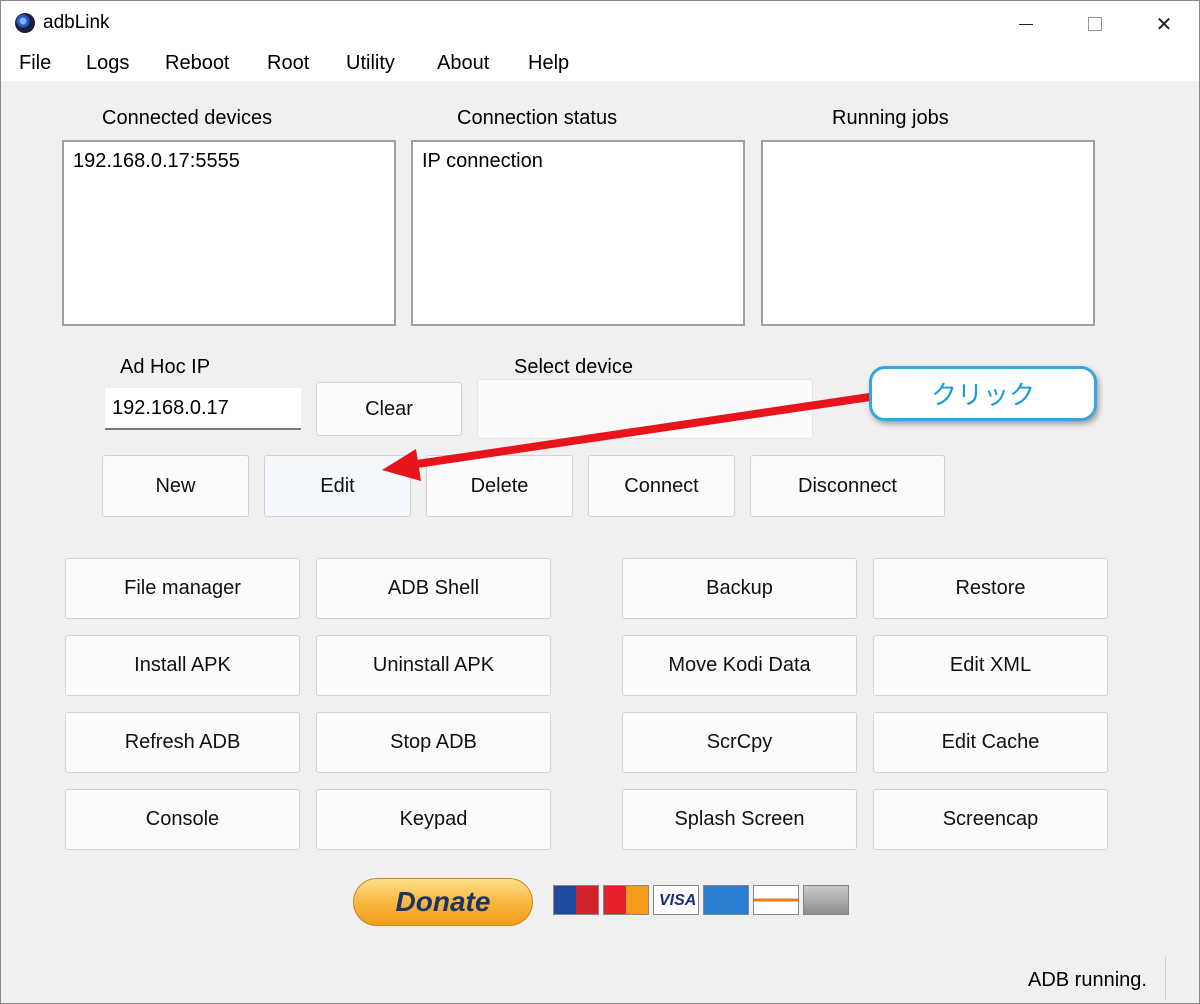 Image resolution: width=1200 pixels, height=1004 pixels. Describe the element at coordinates (739, 742) in the screenshot. I see `scrcpy-button: ScrCpy` at that location.